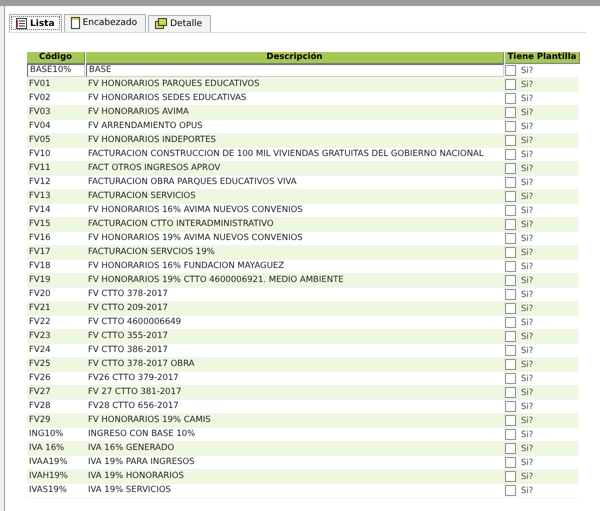  What do you see at coordinates (192, 182) in the screenshot?
I see `description-cell-text: FACTURACION OBRA PARQUES EDUCATIVOS VIVA` at bounding box center [192, 182].